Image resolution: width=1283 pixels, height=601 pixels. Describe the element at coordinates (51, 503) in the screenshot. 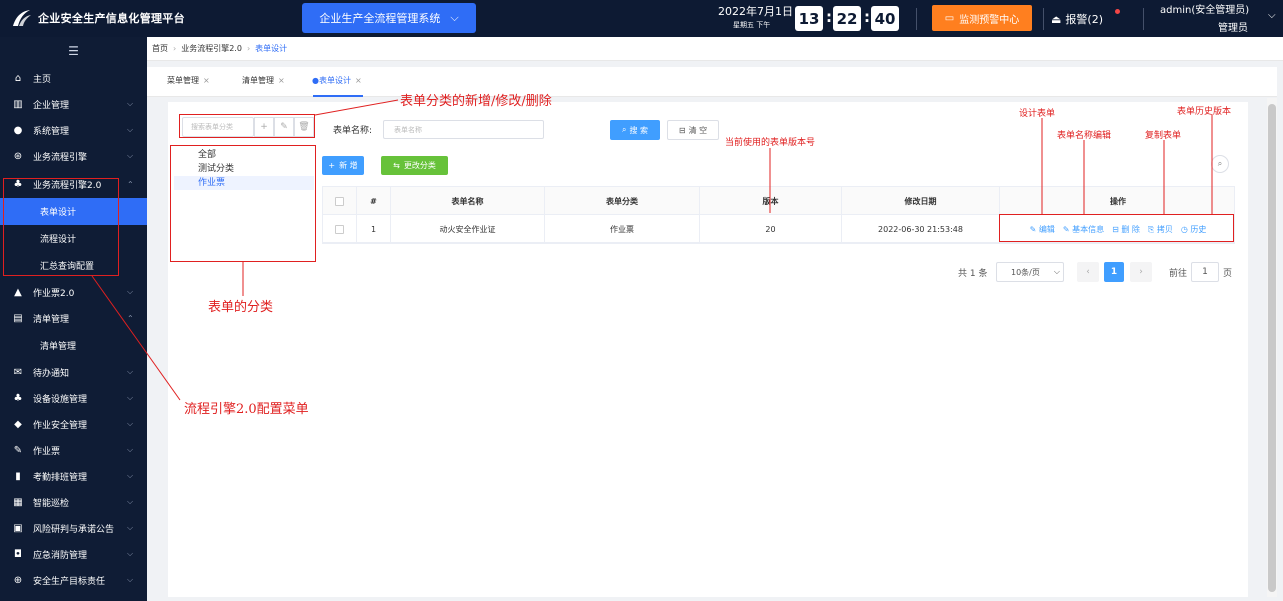

I see `sidebar-item-label: 智能巡检` at that location.